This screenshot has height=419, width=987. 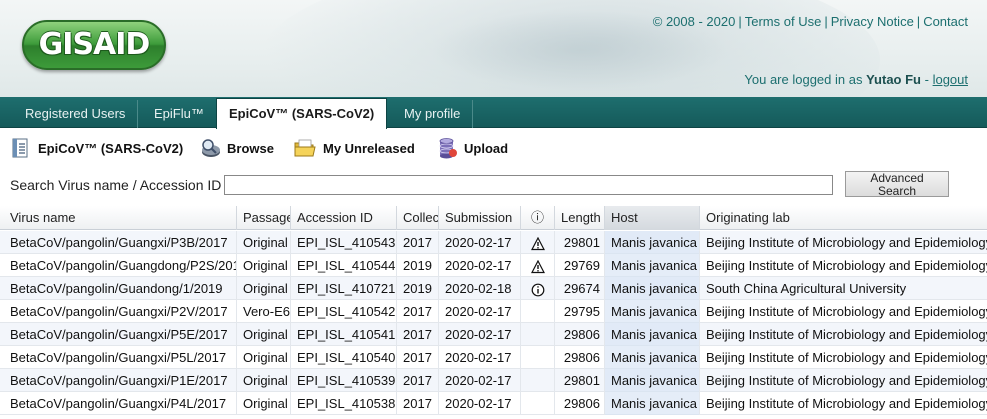 What do you see at coordinates (893, 79) in the screenshot?
I see `user-name: Yutao Fu` at bounding box center [893, 79].